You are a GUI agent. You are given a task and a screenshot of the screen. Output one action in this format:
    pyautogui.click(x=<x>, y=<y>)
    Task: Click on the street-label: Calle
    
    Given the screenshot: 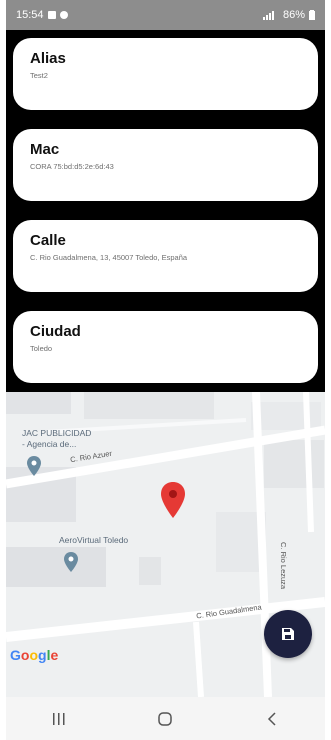 What is the action you would take?
    pyautogui.click(x=48, y=240)
    